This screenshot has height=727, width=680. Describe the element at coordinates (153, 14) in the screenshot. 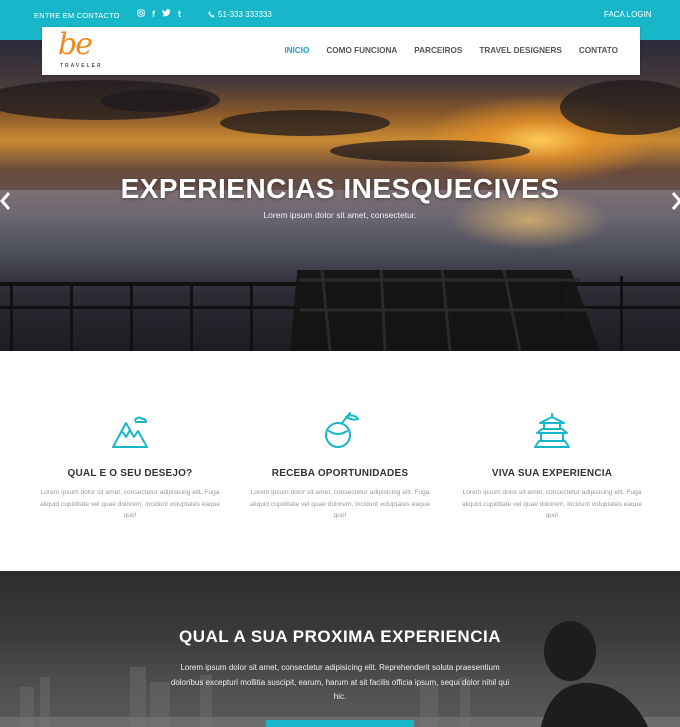

I see `facebook-icon: f` at that location.